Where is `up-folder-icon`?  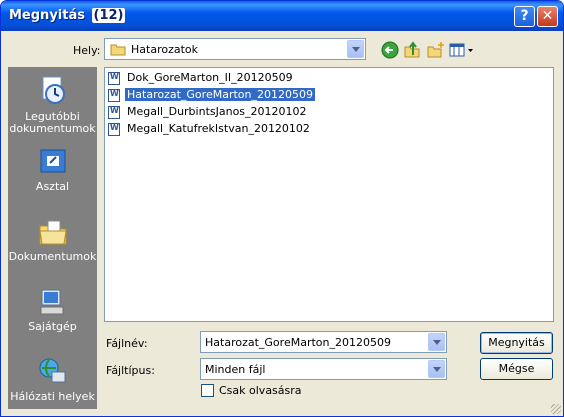 up-folder-icon is located at coordinates (412, 50).